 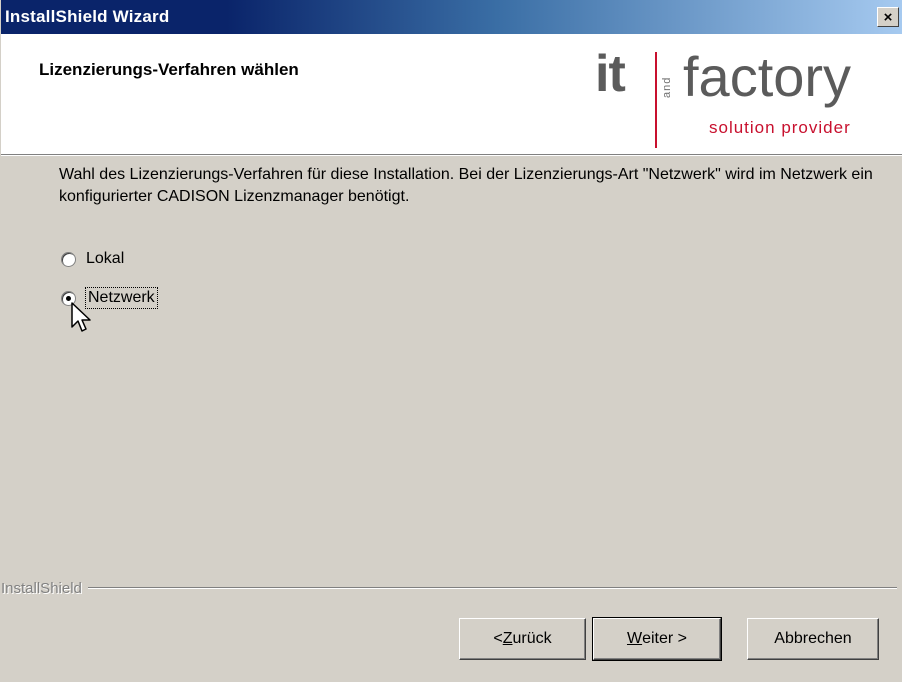 I want to click on cancel-button: Abbrechen, so click(x=813, y=639).